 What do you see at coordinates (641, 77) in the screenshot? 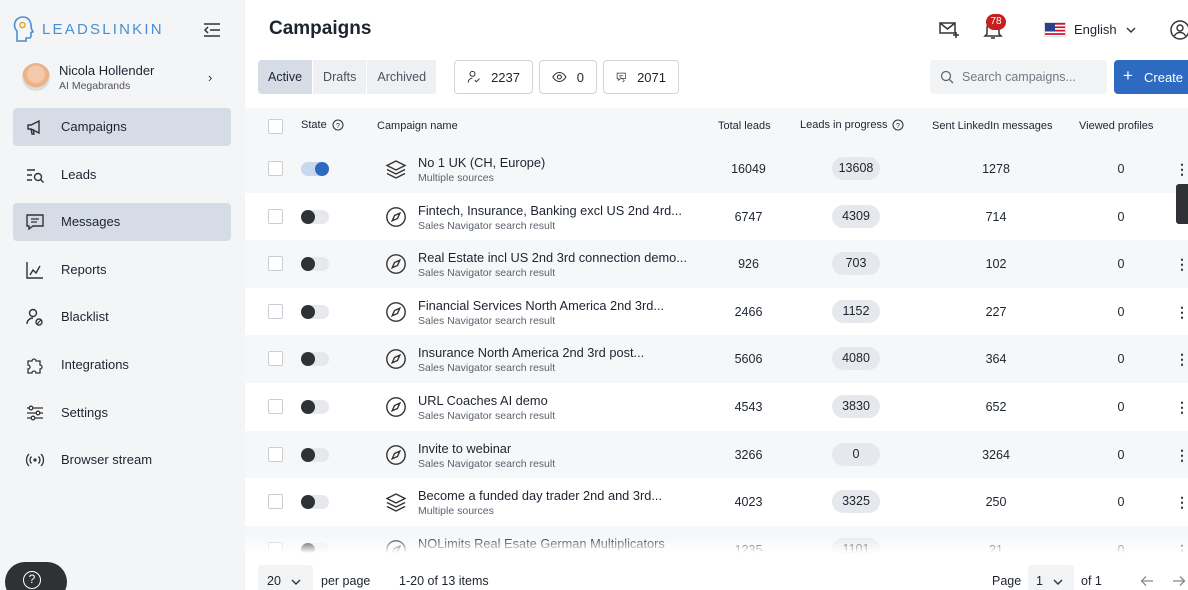
I see `messages-stat: 2071` at bounding box center [641, 77].